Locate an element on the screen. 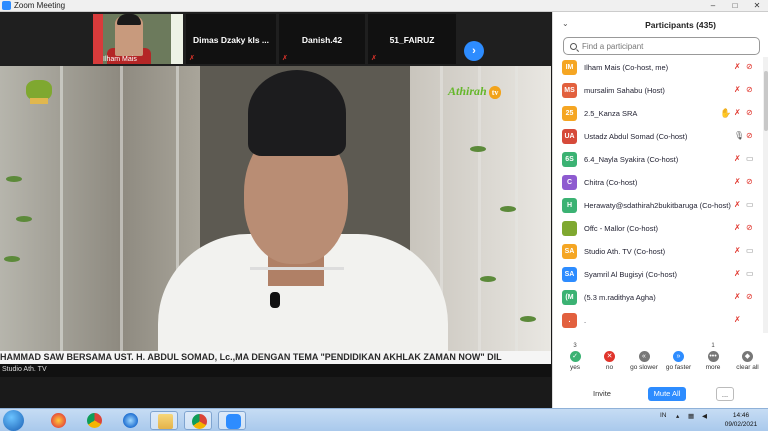 The image size is (768, 431). no-icon: ✕ is located at coordinates (609, 356).